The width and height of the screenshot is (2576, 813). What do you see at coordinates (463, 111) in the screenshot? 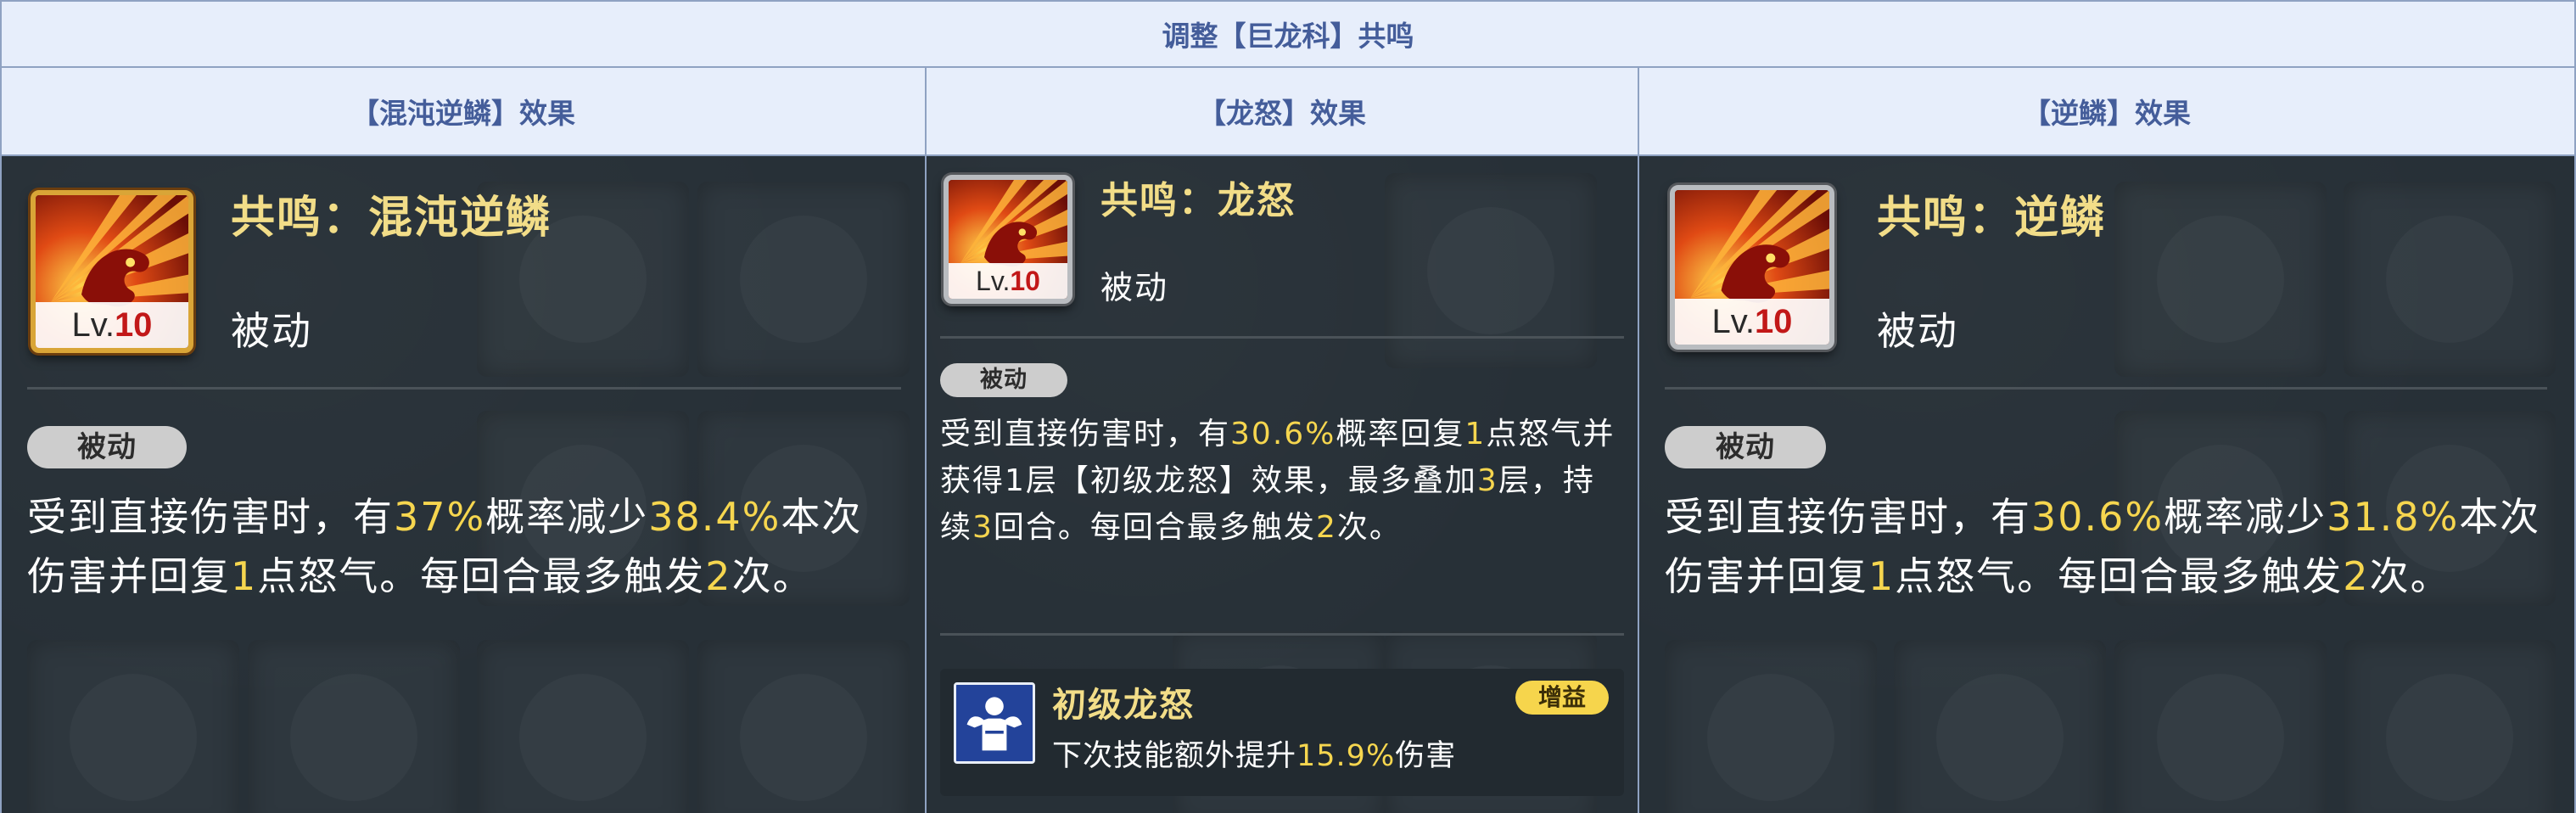
I see `column-header-chaos-scale: 【混沌逆鳞】效果` at bounding box center [463, 111].